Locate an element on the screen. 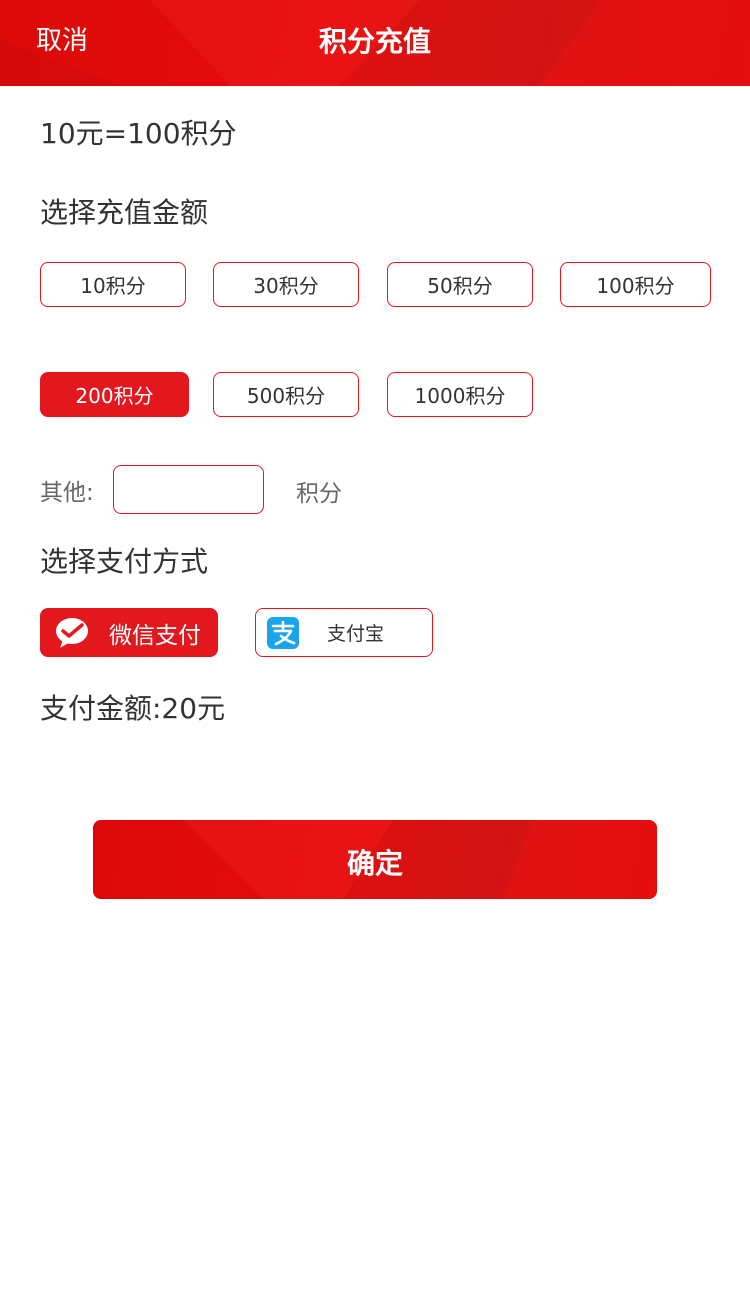 The height and width of the screenshot is (1294, 750). other-amount-unit: 积分 is located at coordinates (319, 494).